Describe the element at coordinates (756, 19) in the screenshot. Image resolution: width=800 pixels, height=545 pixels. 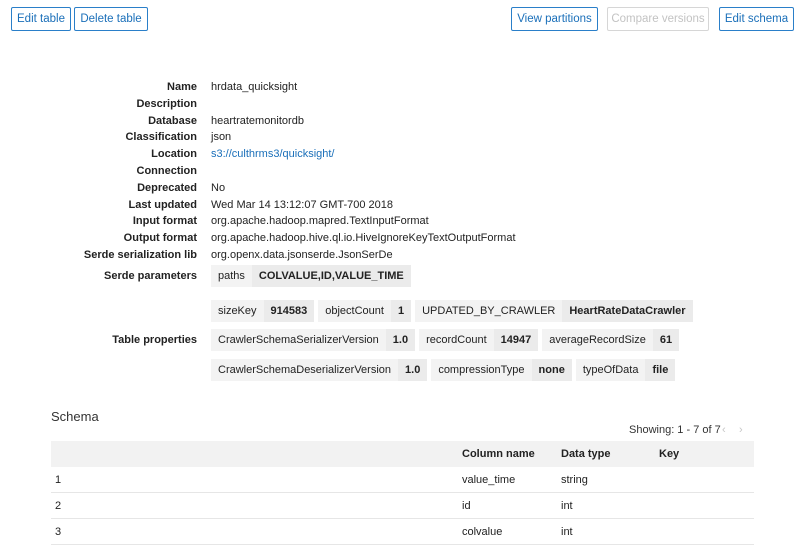
I see `edit-schema-button: Edit schema` at that location.